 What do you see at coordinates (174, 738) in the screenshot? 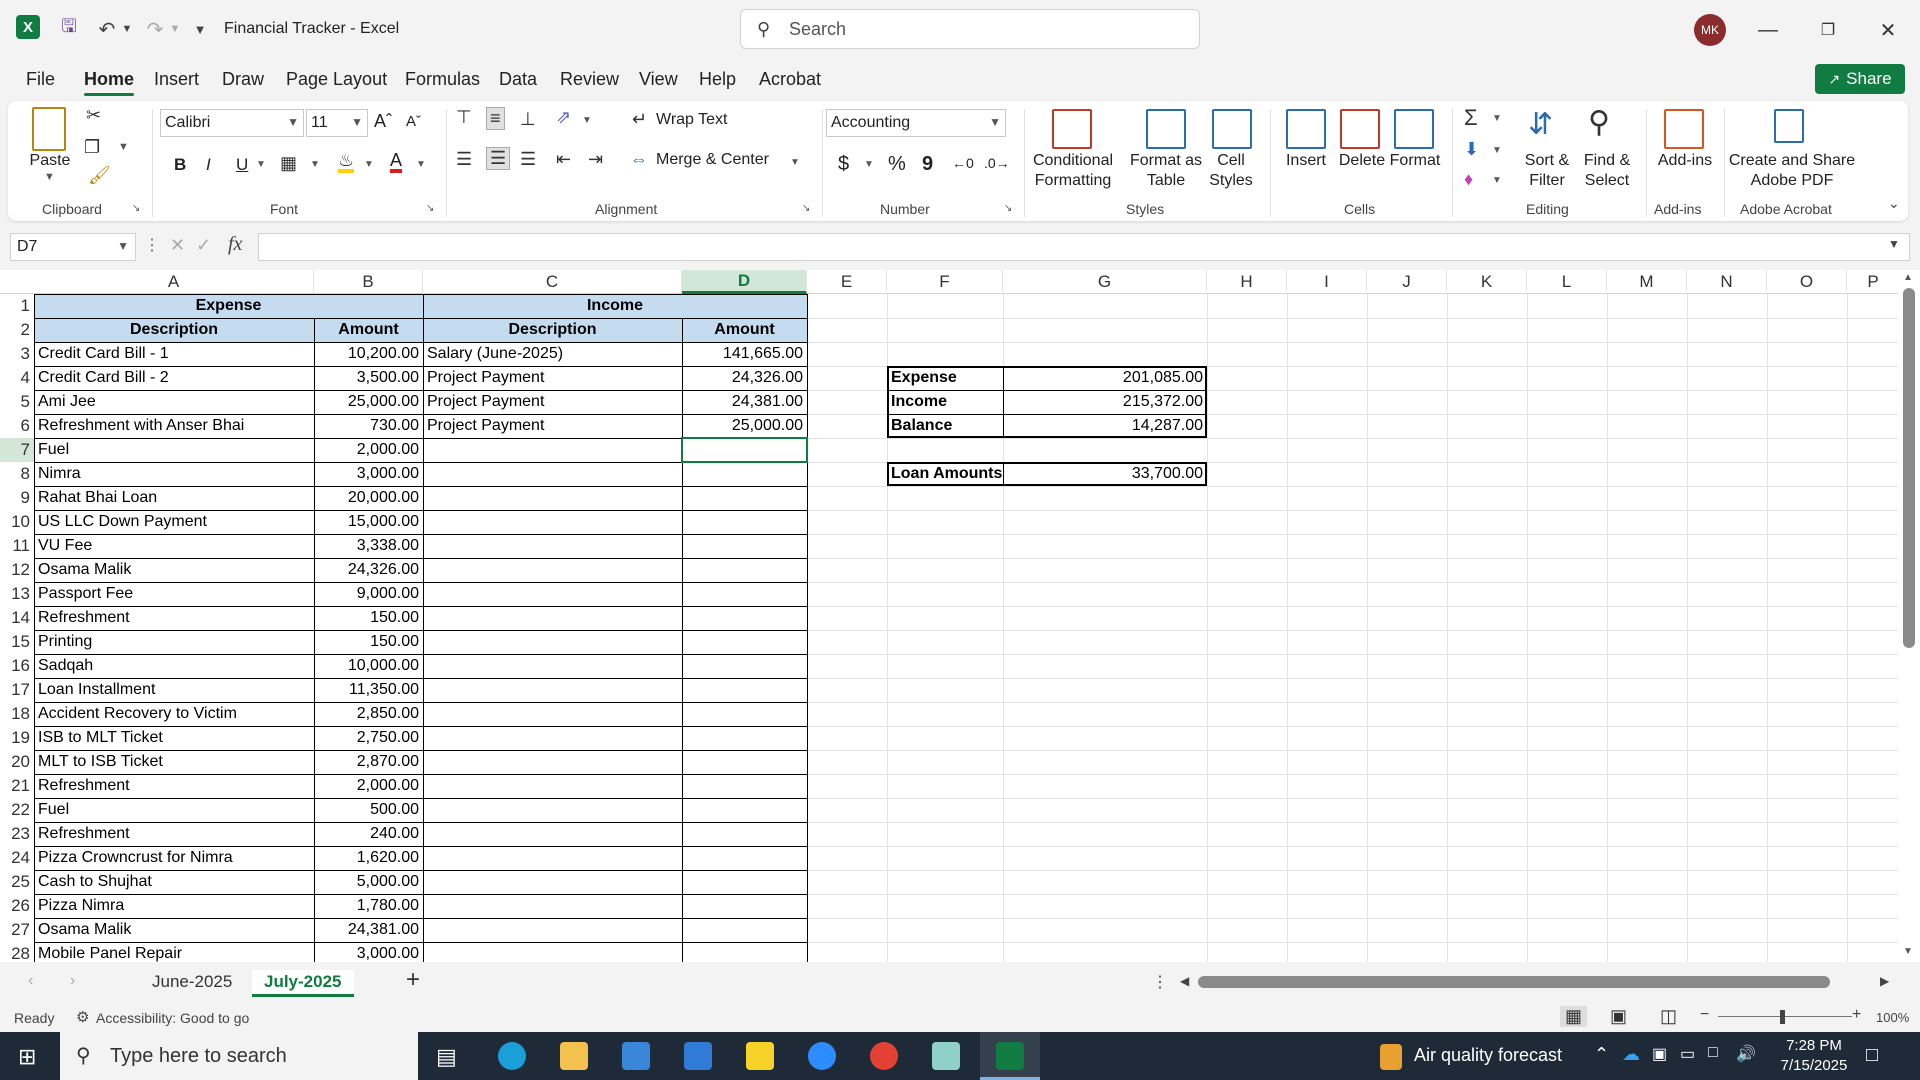
I see `expense-description: ISB to MLT Ticket` at bounding box center [174, 738].